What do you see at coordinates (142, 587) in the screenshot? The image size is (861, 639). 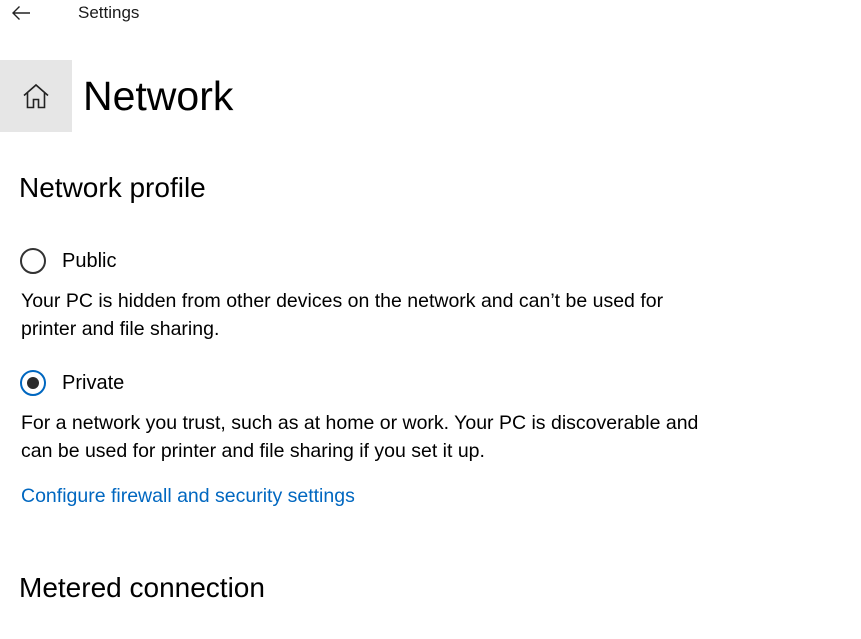 I see `metered-connection-heading: Metered connection` at bounding box center [142, 587].